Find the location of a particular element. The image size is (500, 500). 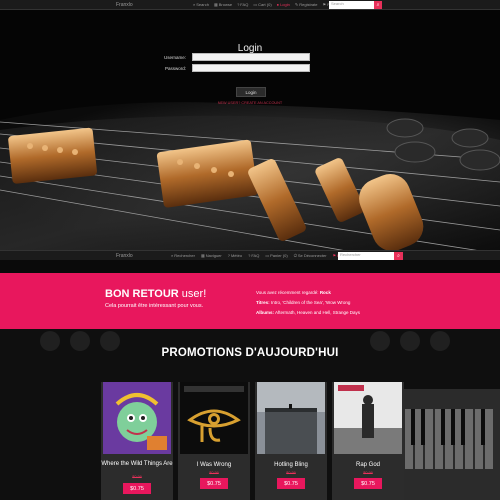

subnav-faq-link: ? FAQ is located at coordinates (253, 255).